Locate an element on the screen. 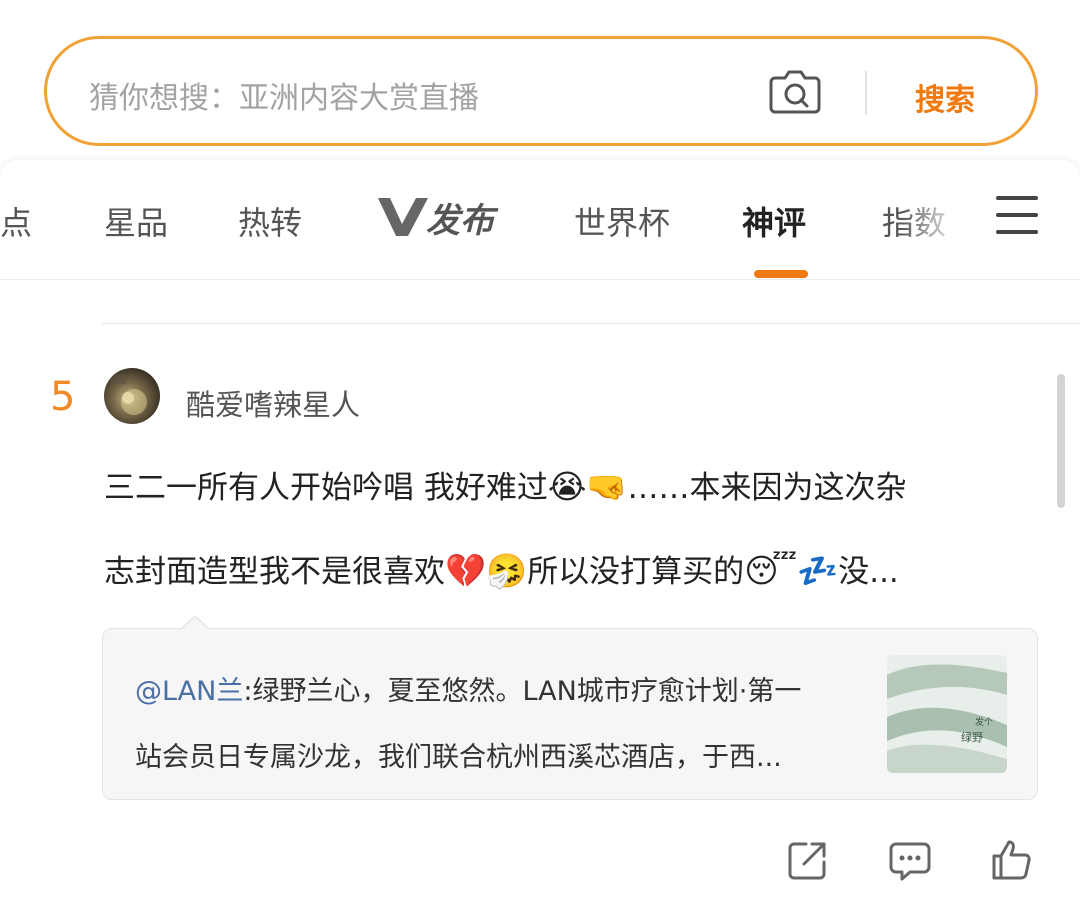 This screenshot has height=914, width=1080. comment-text: 三二一所有人开始吟唱 我好难过 is located at coordinates (326, 488).